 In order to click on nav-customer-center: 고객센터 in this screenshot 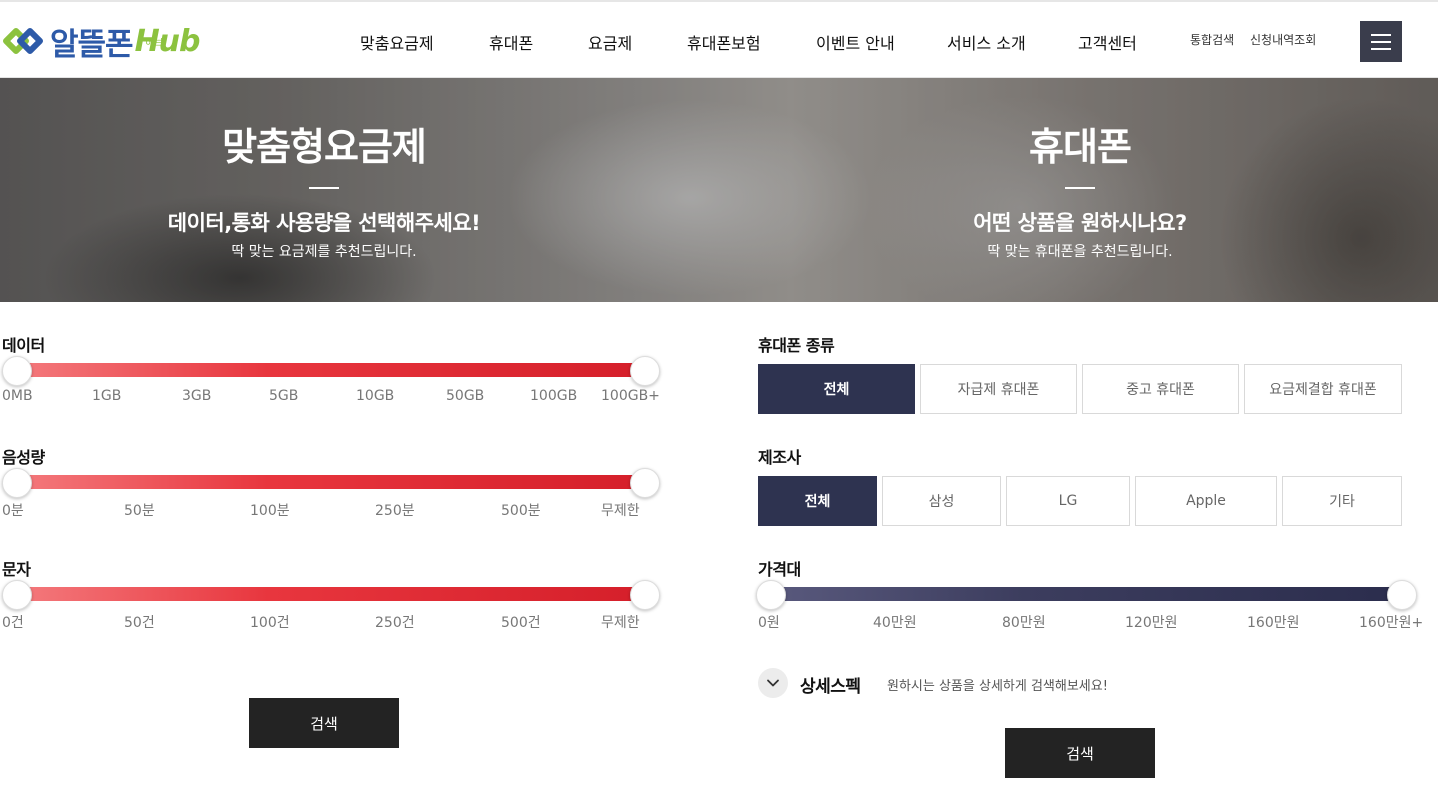, I will do `click(1107, 42)`.